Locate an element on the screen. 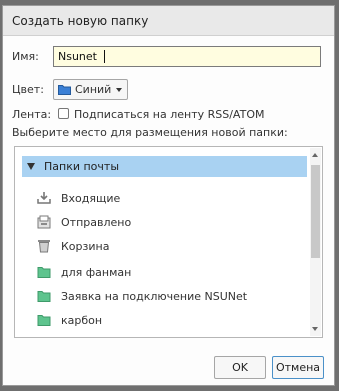  tree-item-label: Корзина is located at coordinates (85, 246).